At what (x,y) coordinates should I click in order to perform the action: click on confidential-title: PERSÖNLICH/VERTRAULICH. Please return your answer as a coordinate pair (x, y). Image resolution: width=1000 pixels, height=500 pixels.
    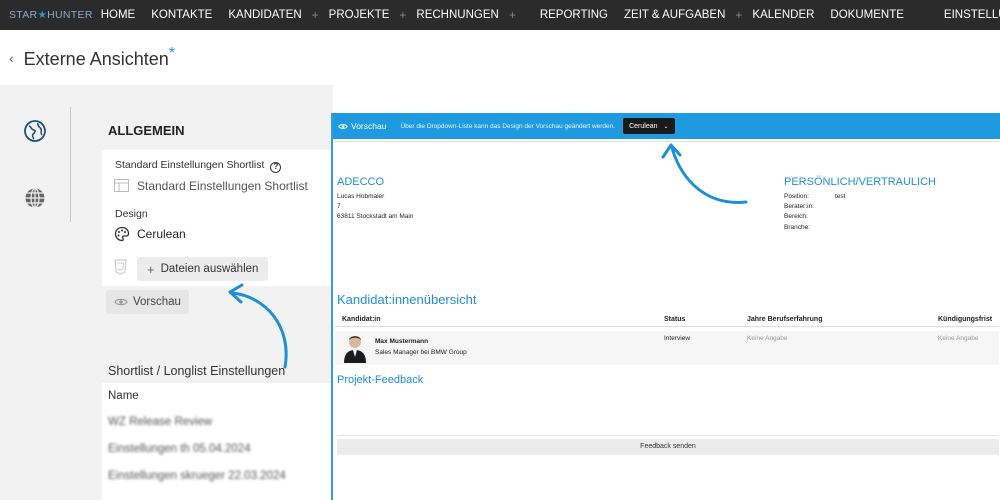
    Looking at the image, I should click on (860, 182).